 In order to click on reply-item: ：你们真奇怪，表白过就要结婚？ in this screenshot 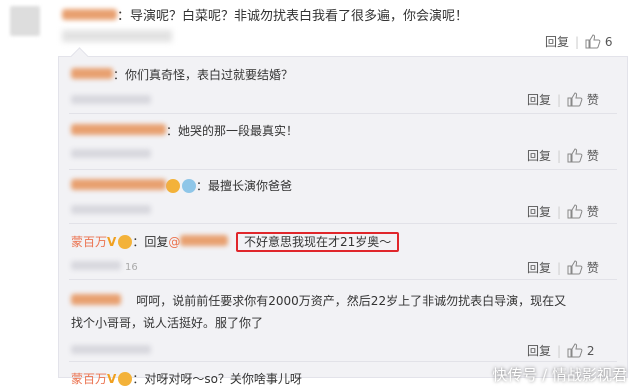, I will do `click(182, 75)`.